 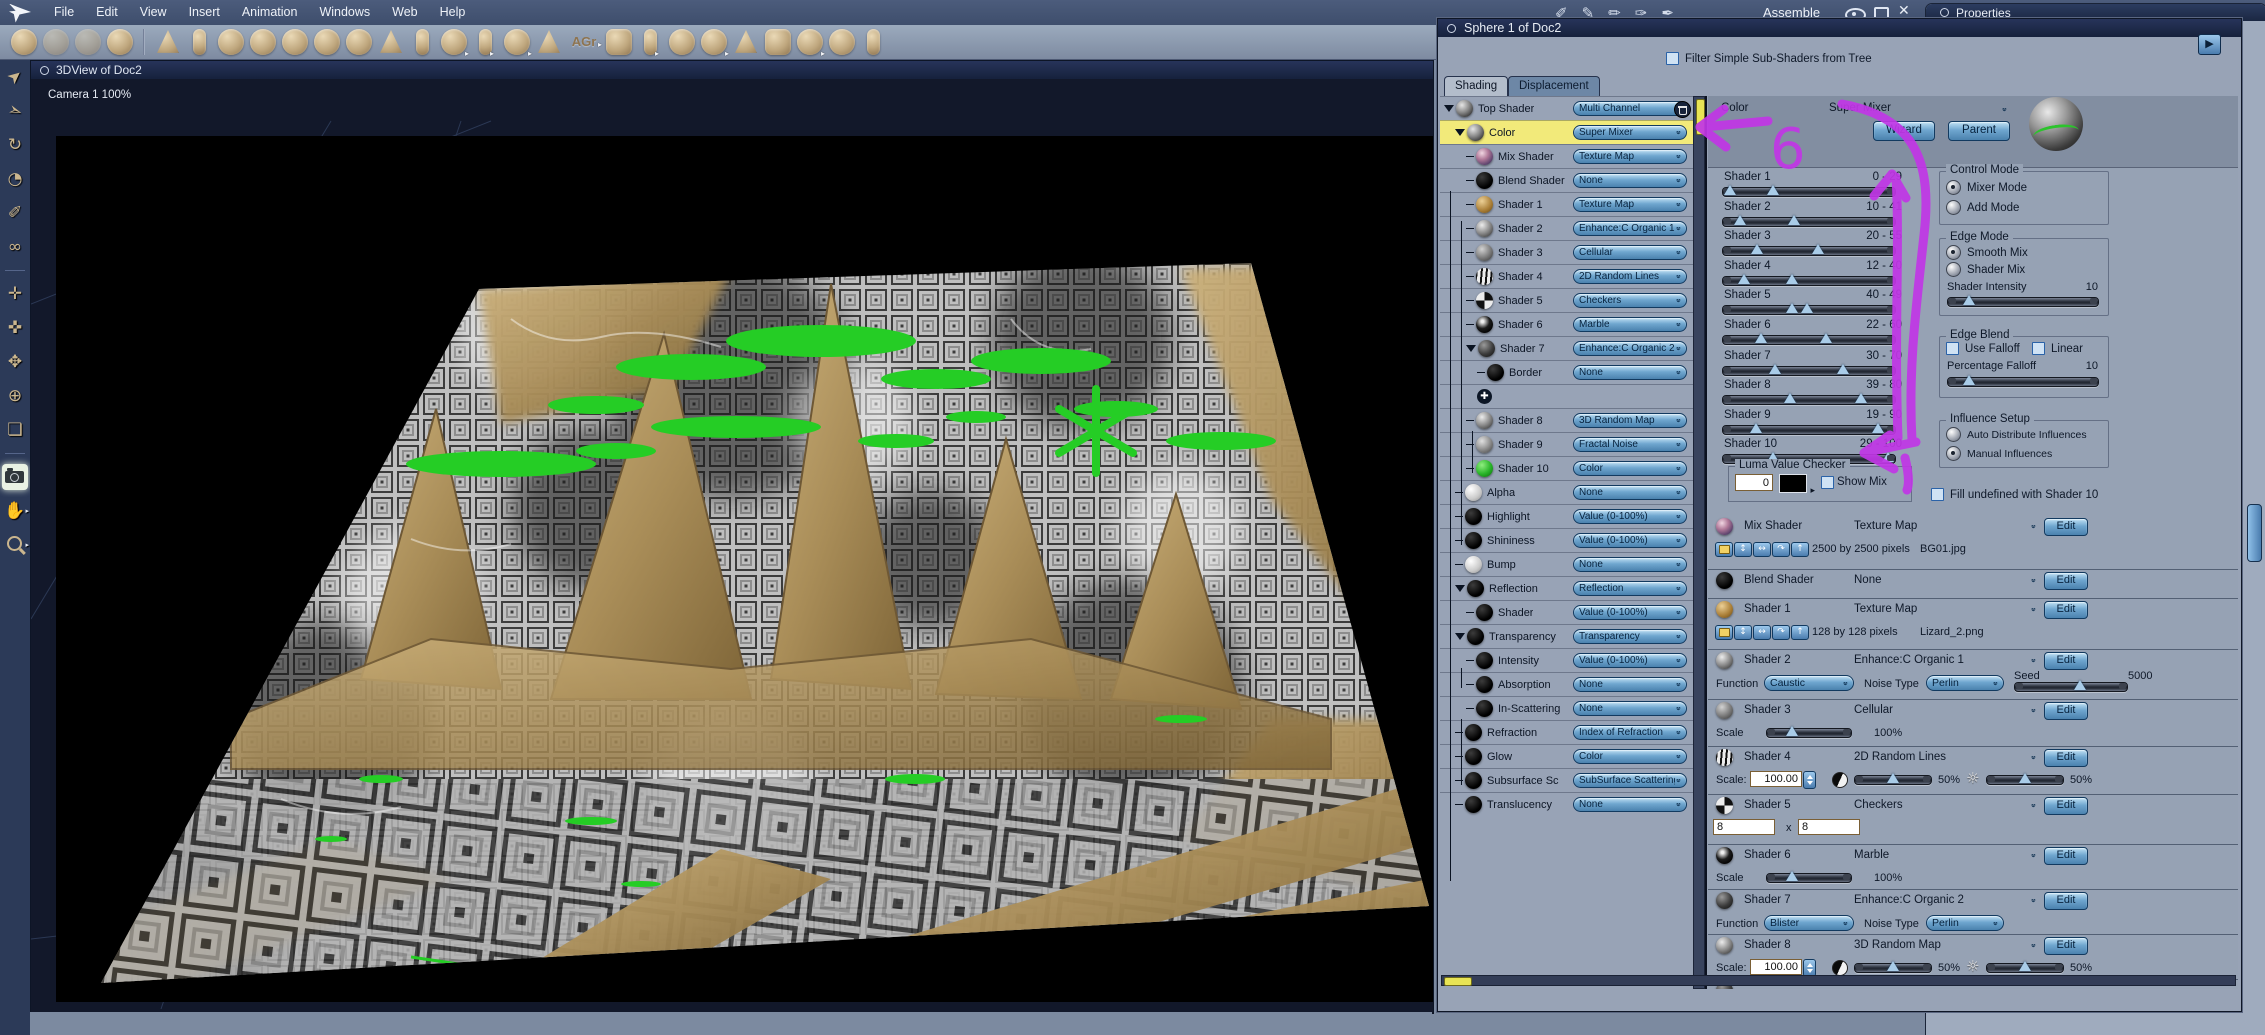 What do you see at coordinates (15, 328) in the screenshot?
I see `dolly-camera-icon: ✜` at bounding box center [15, 328].